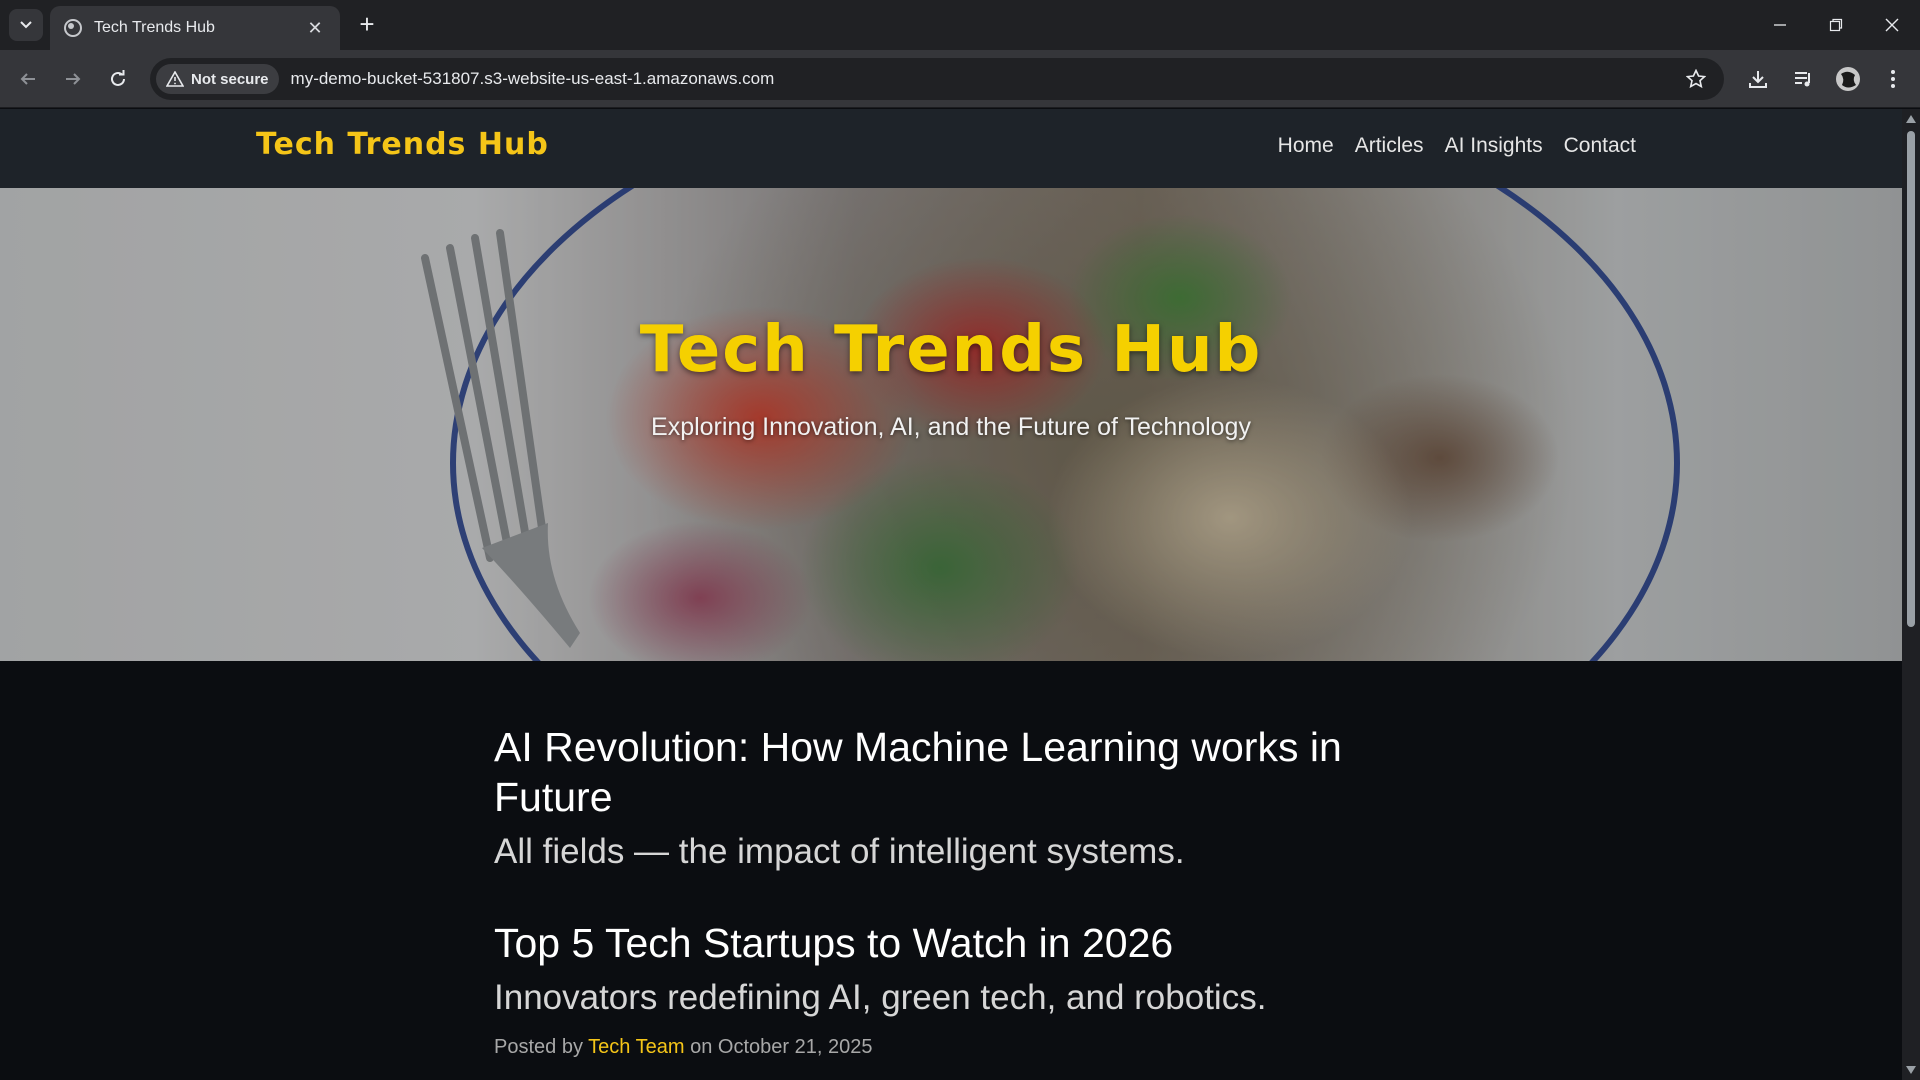 The height and width of the screenshot is (1080, 1920). What do you see at coordinates (1600, 146) in the screenshot?
I see `nav-link-contact: Contact` at bounding box center [1600, 146].